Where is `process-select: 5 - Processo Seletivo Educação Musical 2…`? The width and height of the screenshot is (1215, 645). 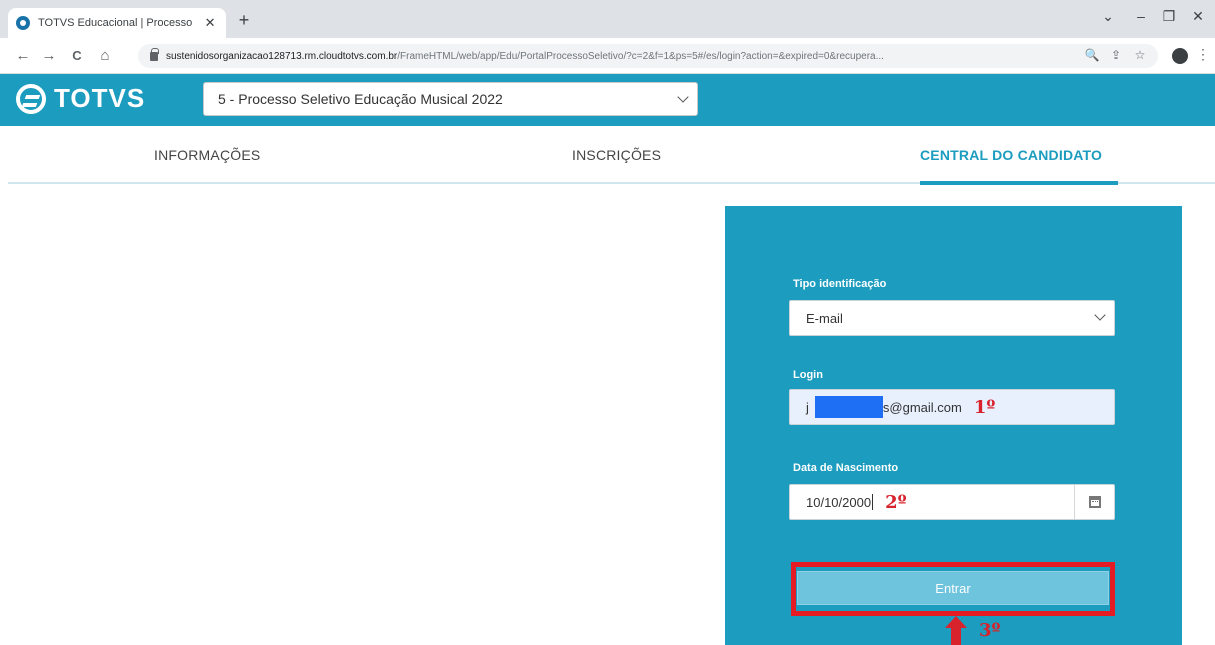
process-select: 5 - Processo Seletivo Educação Musical 2… is located at coordinates (450, 99).